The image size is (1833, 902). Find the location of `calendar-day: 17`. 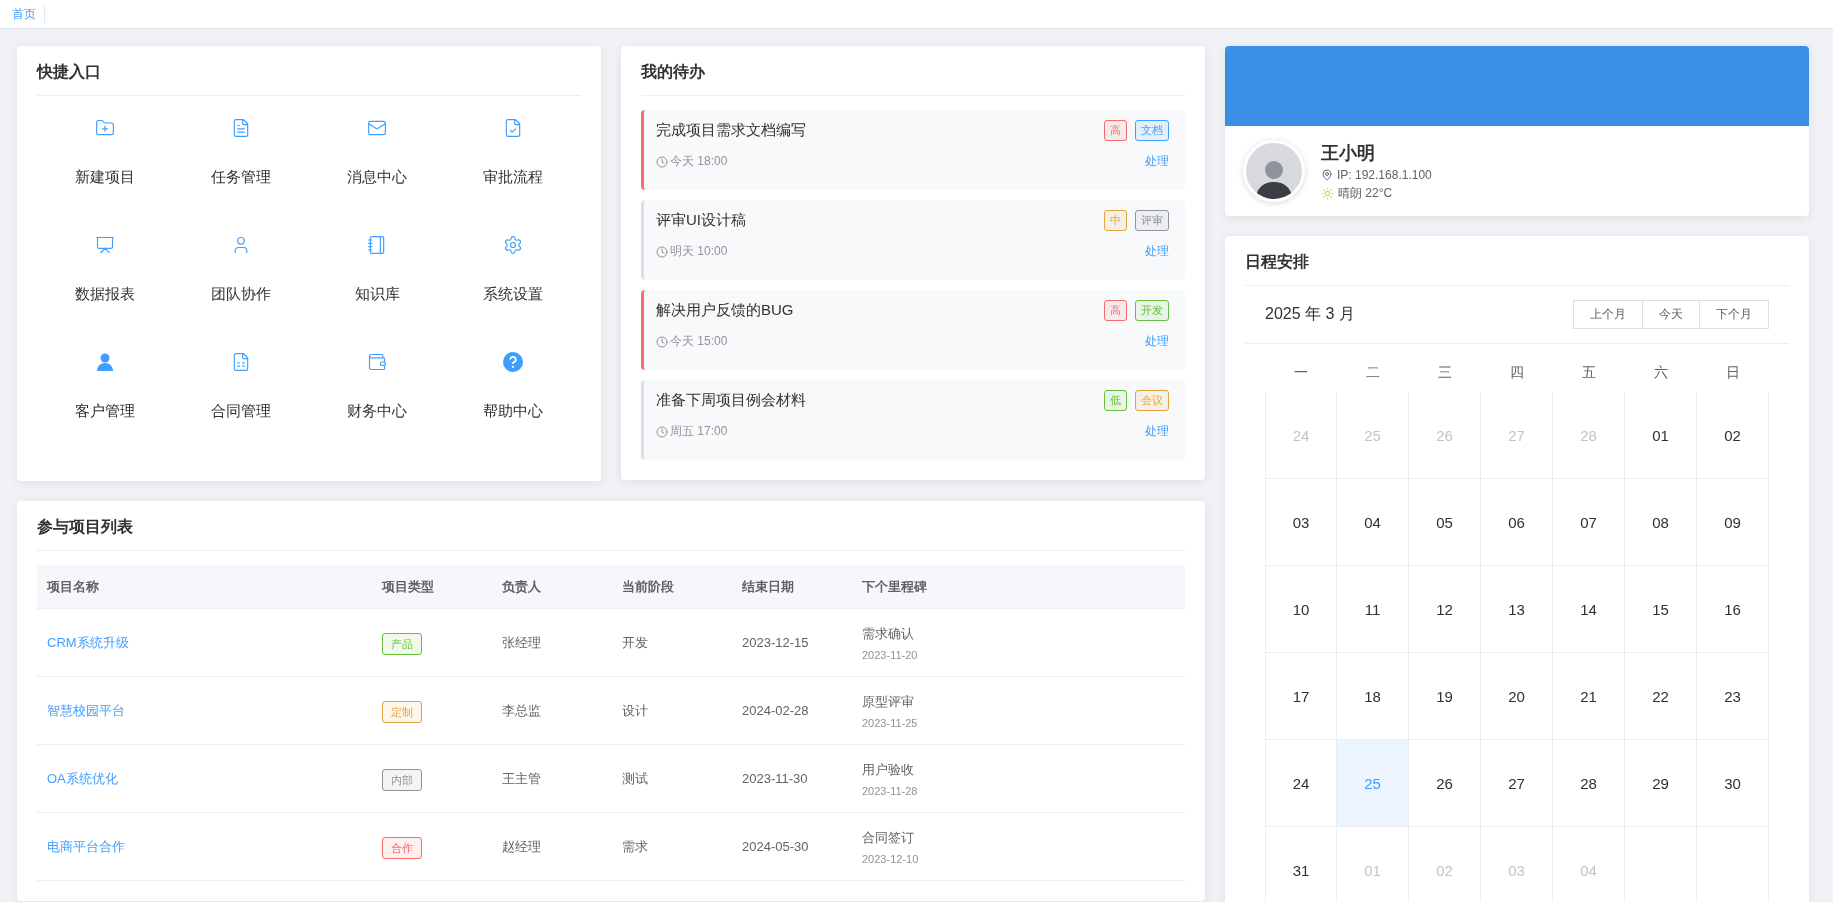

calendar-day: 17 is located at coordinates (1301, 696).